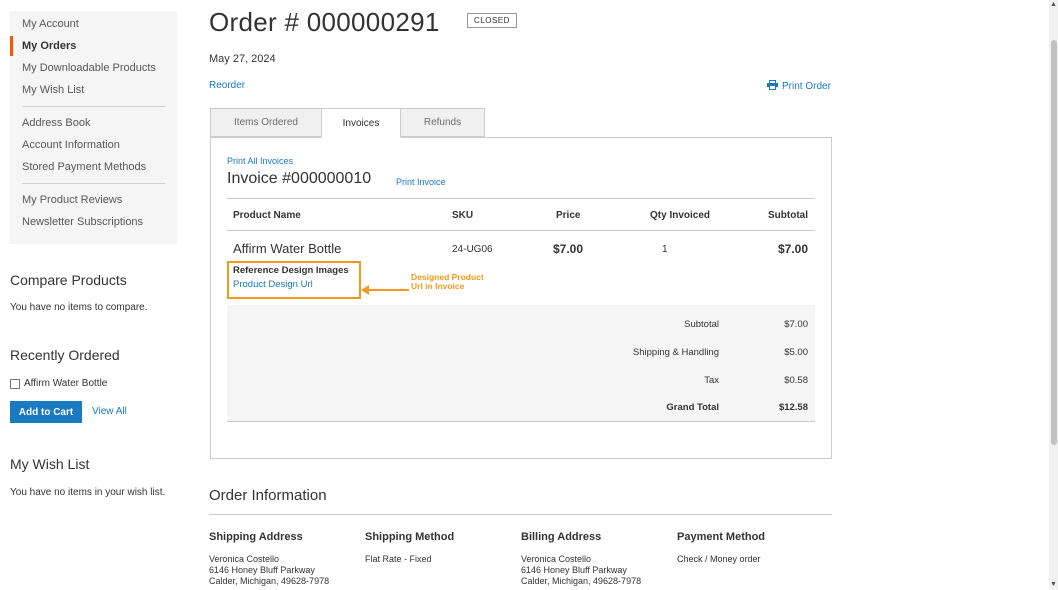 This screenshot has width=1058, height=590. Describe the element at coordinates (273, 284) in the screenshot. I see `product-design-url-link: Product Design Url` at that location.